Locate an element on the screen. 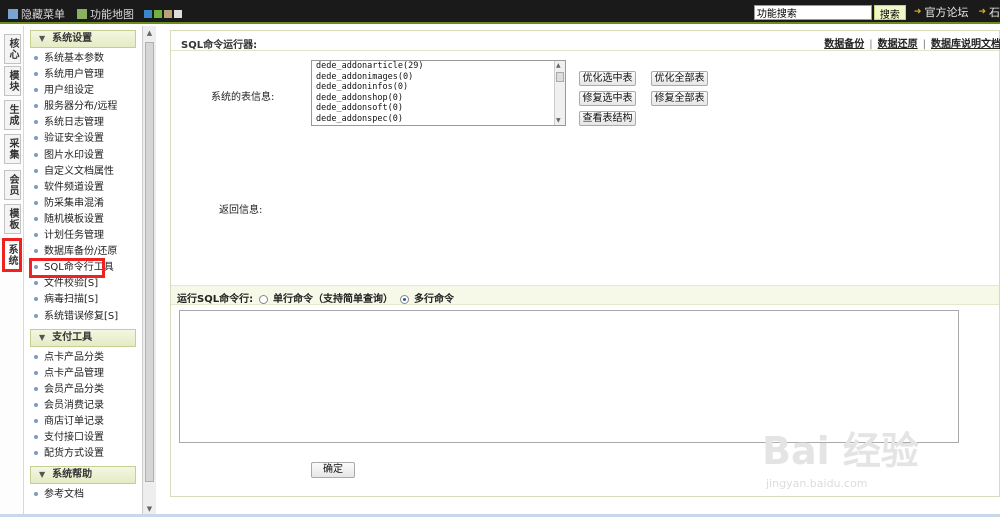 Image resolution: width=1000 pixels, height=517 pixels. section-header-system-settings: ▼ 系统设置 is located at coordinates (83, 39).